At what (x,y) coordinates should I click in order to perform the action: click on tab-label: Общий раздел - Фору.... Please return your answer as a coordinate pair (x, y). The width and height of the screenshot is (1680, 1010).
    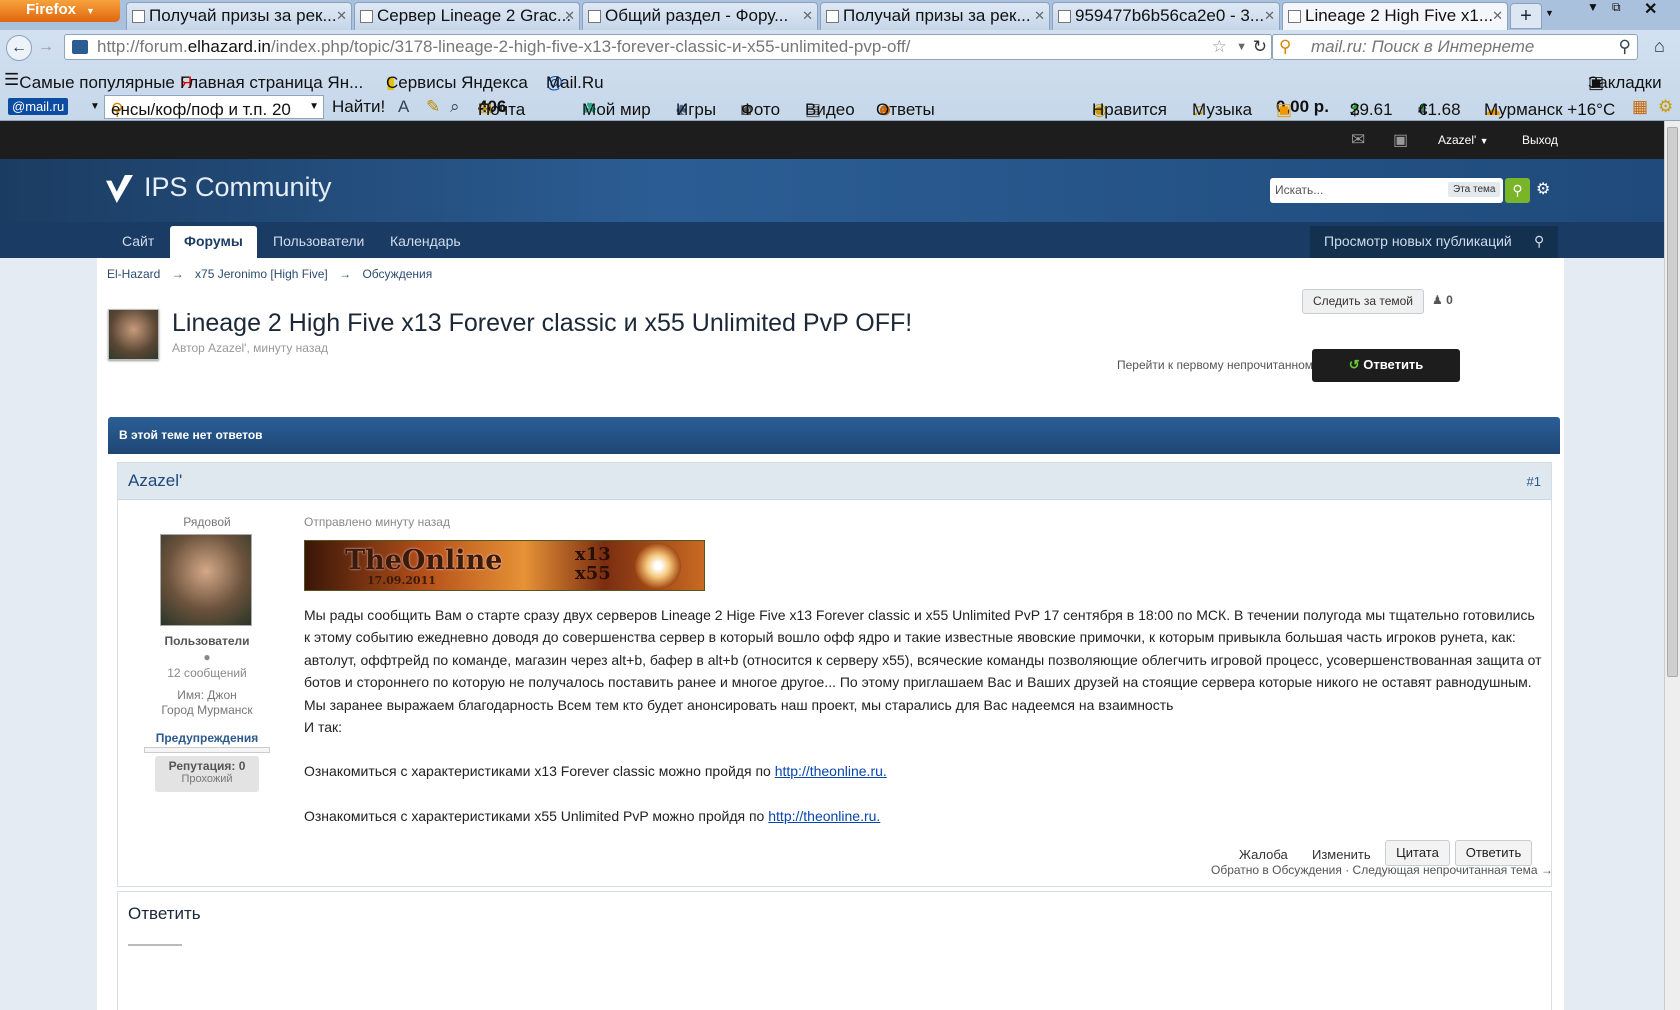
    Looking at the image, I should click on (697, 15).